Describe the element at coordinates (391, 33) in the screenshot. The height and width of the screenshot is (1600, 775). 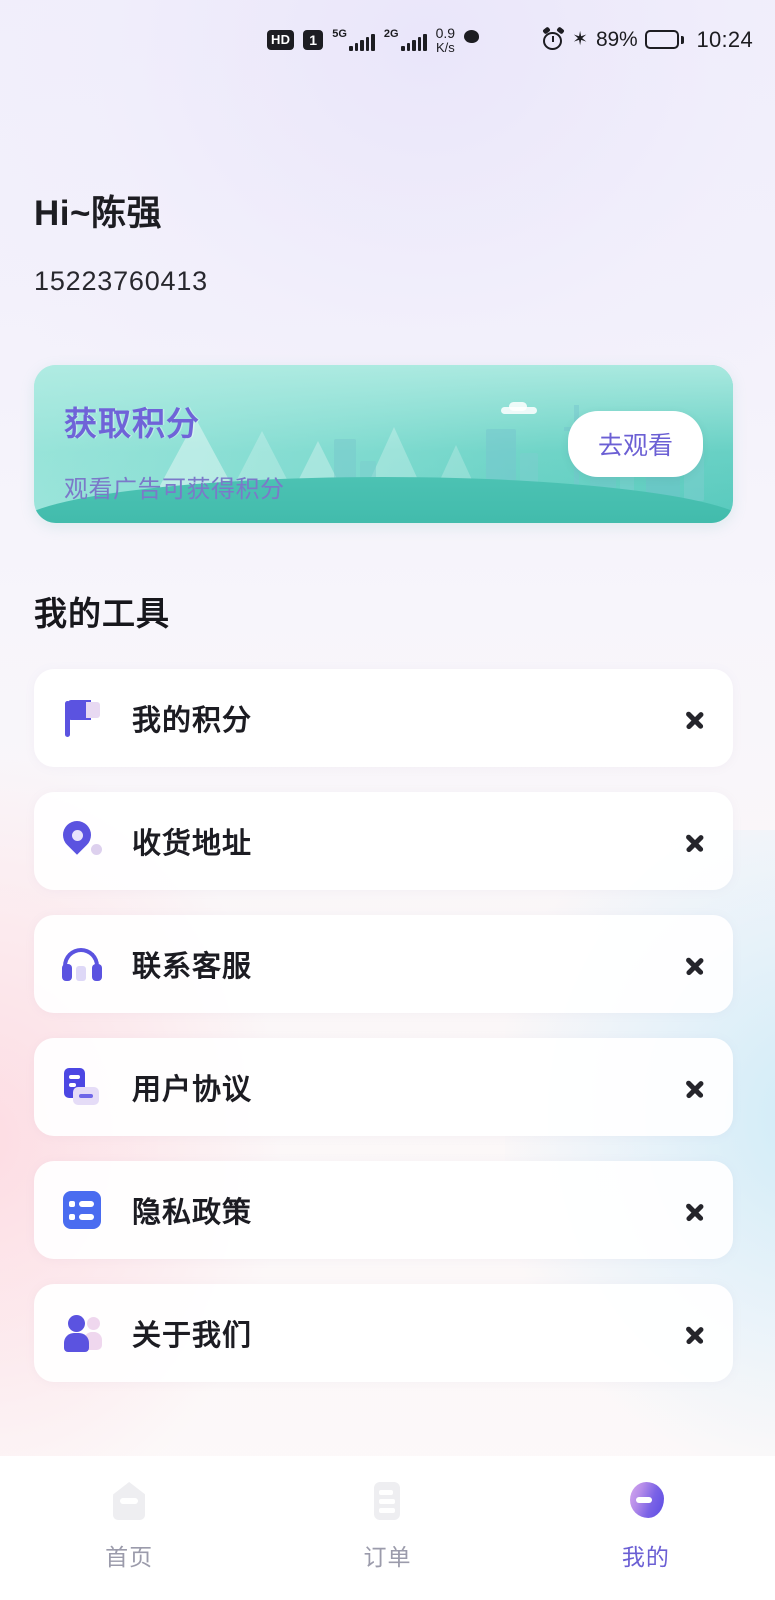
I see `network-label-2g: 2G` at that location.